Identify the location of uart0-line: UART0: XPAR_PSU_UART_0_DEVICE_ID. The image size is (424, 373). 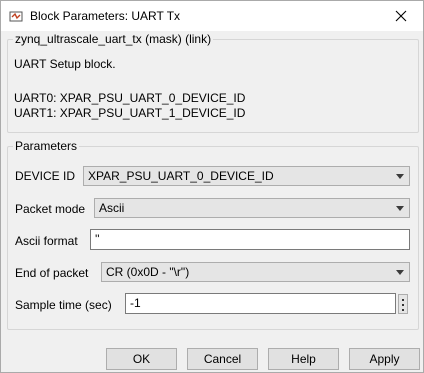
(130, 98).